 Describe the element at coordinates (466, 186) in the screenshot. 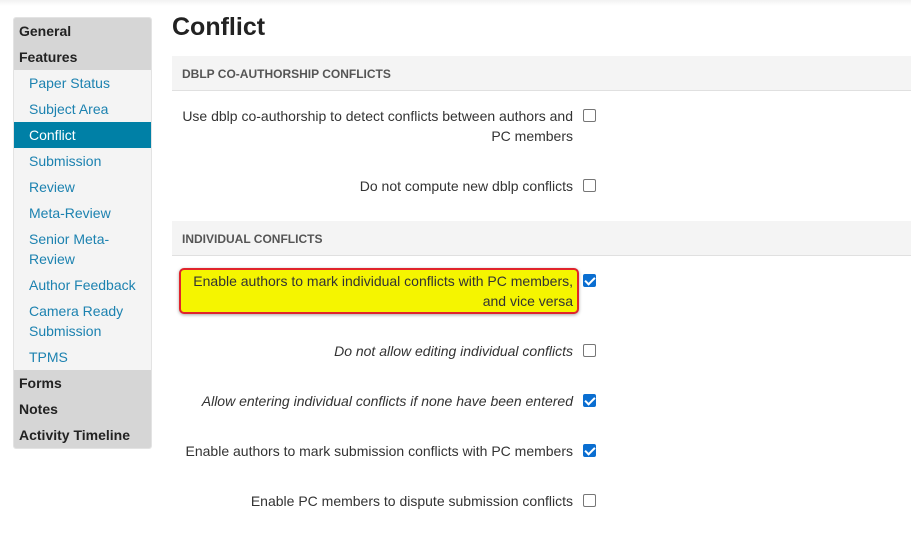

I see `option-label: Do not compute new dblp conflicts` at that location.